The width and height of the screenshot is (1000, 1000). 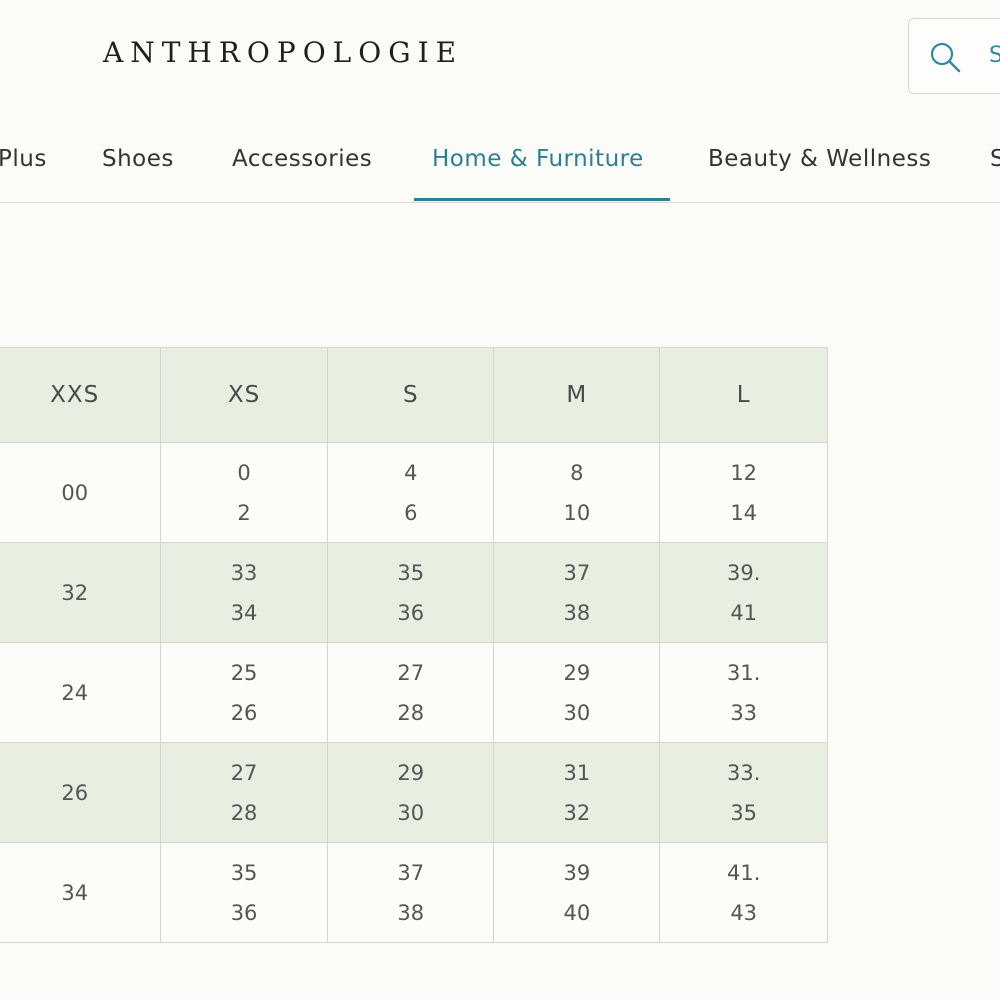 What do you see at coordinates (577, 512) in the screenshot?
I see `cell-value: 10` at bounding box center [577, 512].